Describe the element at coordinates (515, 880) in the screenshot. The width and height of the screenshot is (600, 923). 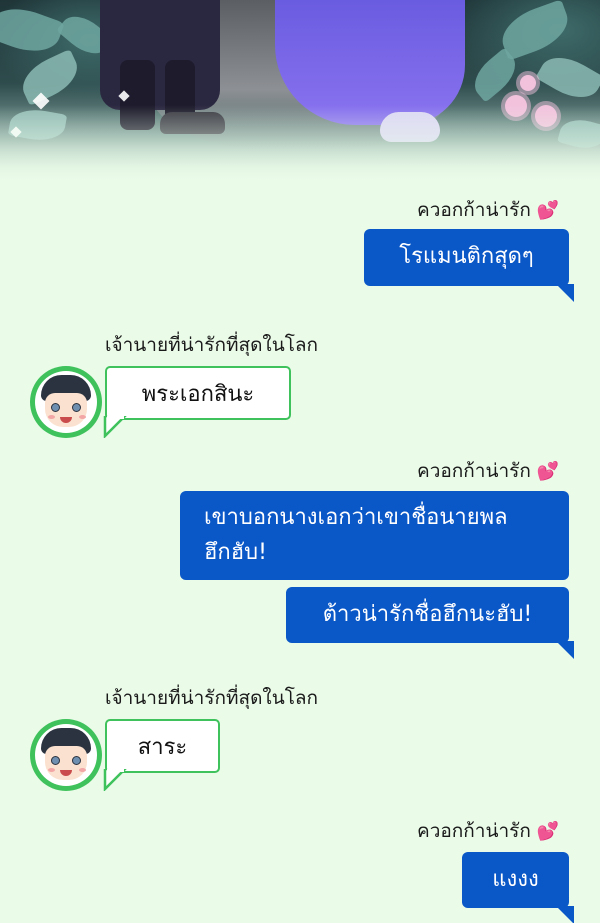
I see `message-bubble-me: แงงง` at that location.